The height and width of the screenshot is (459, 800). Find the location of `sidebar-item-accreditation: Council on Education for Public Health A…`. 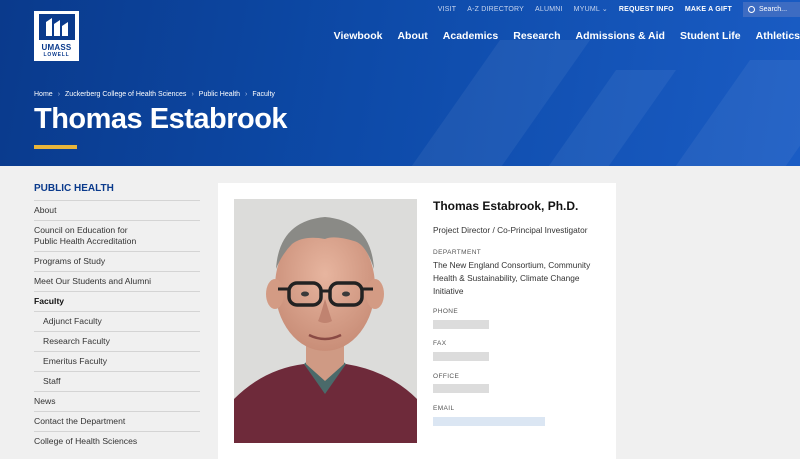

sidebar-item-accreditation: Council on Education for Public Health A… is located at coordinates (117, 235).